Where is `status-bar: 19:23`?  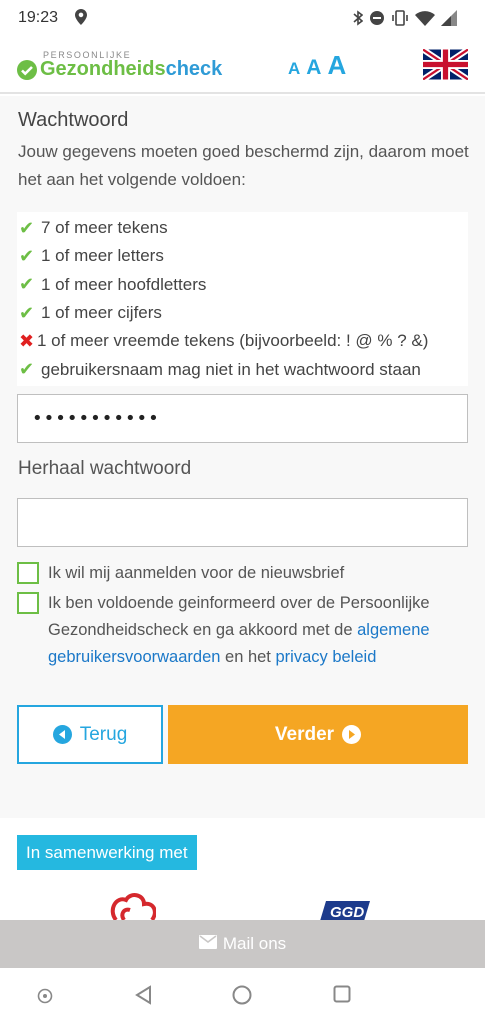
status-bar: 19:23 is located at coordinates (242, 18).